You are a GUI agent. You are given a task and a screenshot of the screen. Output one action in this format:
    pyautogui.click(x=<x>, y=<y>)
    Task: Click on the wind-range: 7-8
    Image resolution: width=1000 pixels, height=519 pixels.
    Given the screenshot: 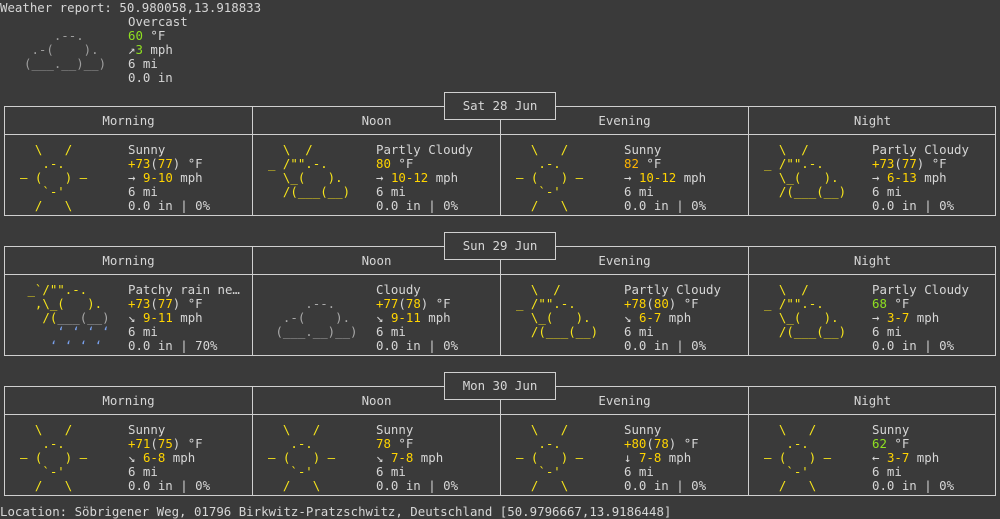 What is the action you would take?
    pyautogui.click(x=402, y=458)
    